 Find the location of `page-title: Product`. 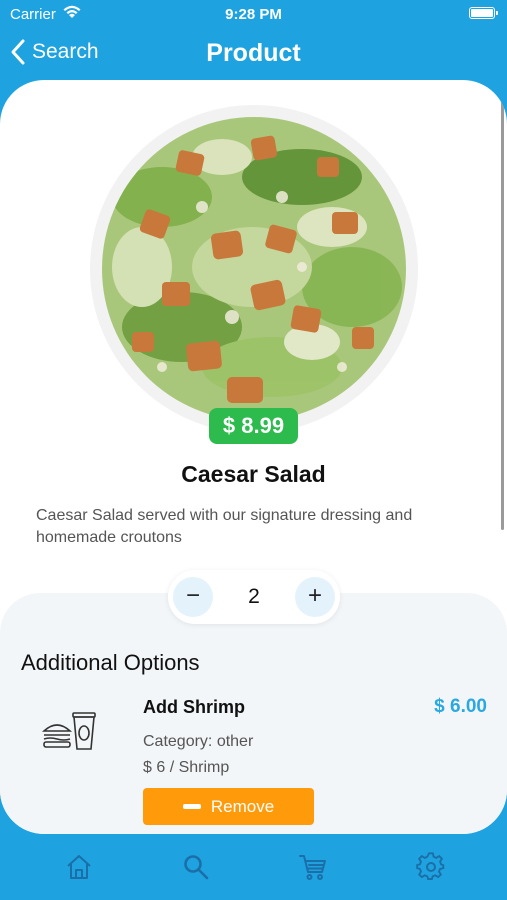

page-title: Product is located at coordinates (253, 53).